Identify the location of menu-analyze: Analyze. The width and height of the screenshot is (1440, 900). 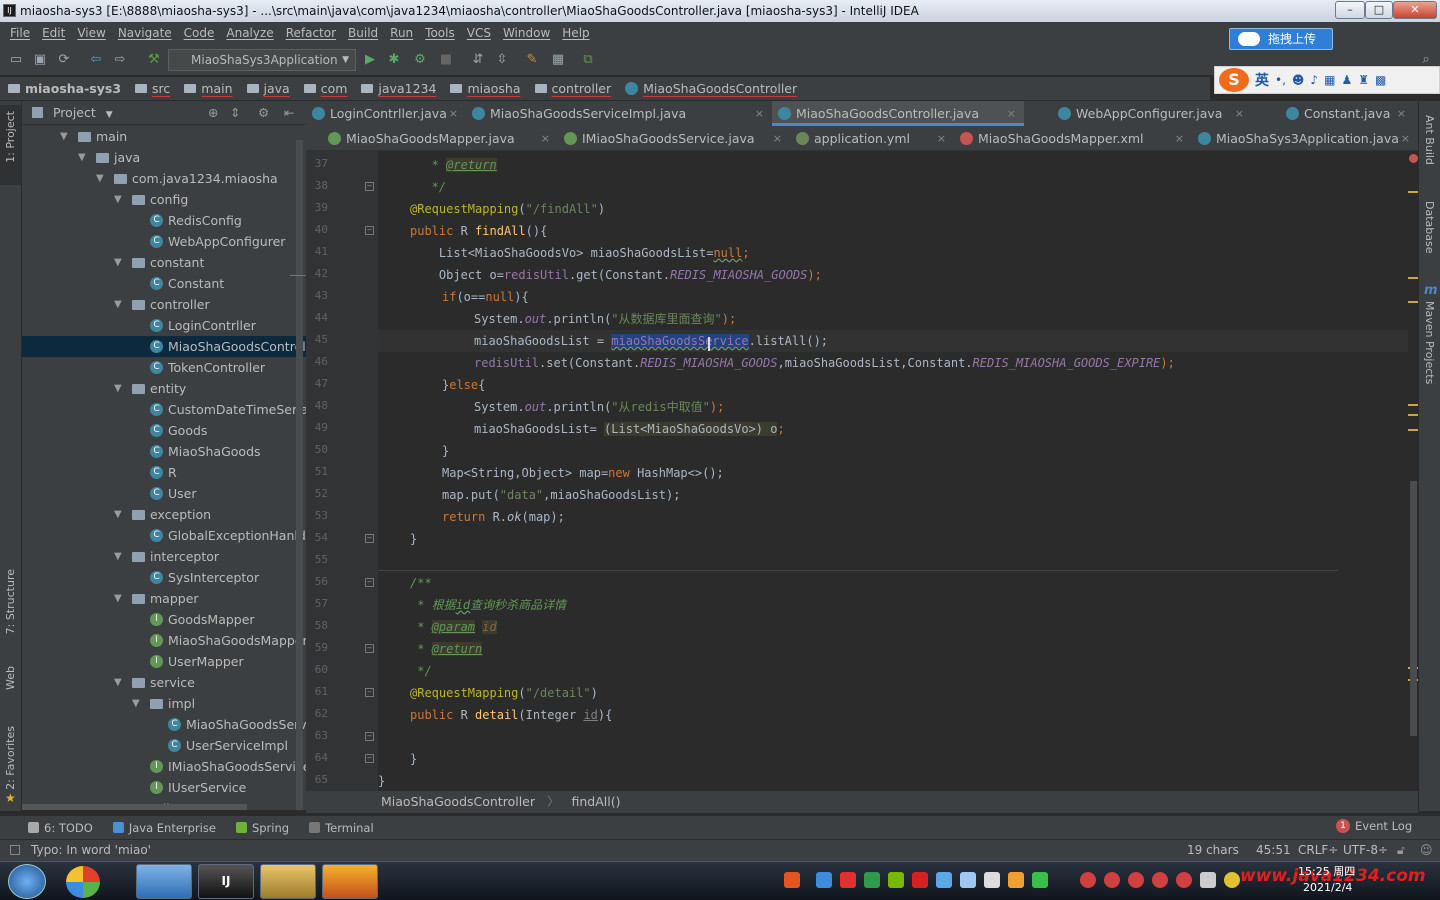
(249, 33).